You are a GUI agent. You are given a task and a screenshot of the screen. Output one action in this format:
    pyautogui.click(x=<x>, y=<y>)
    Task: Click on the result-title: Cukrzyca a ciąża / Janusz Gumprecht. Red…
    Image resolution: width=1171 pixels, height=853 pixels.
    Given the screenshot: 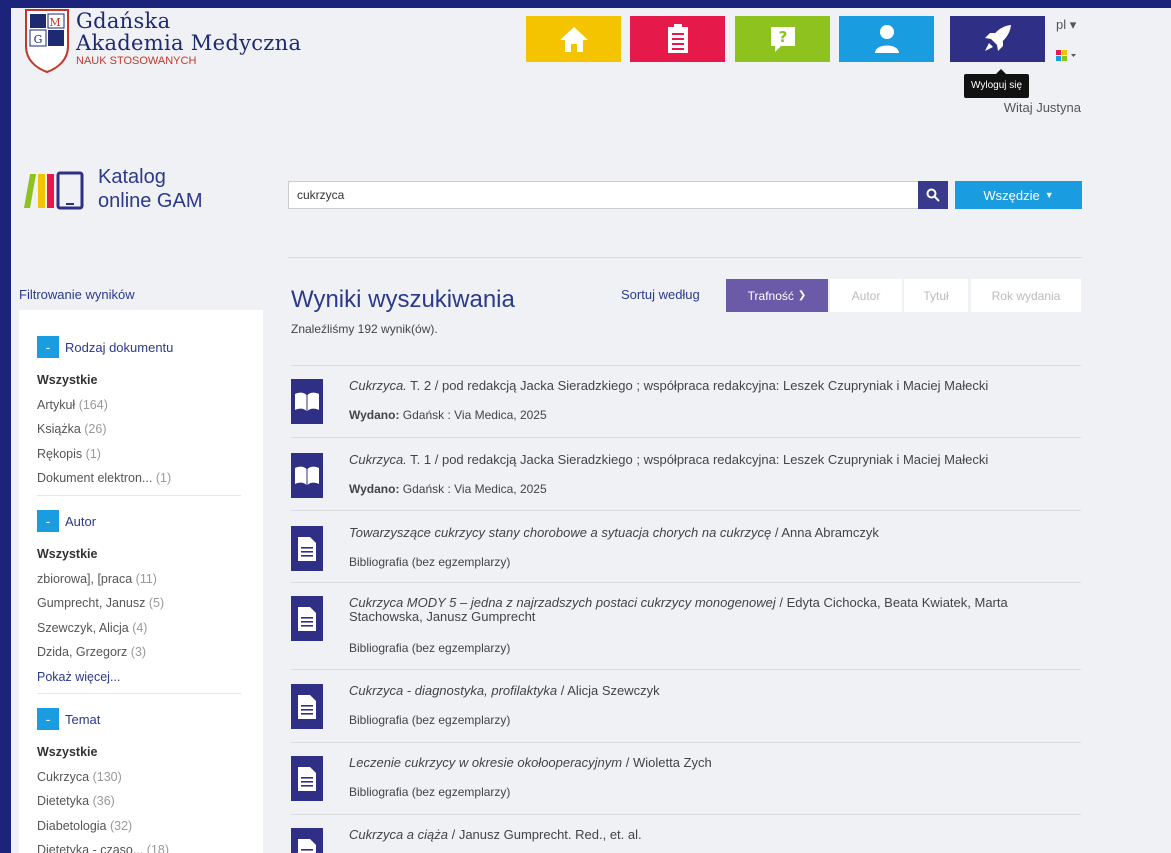 What is the action you would take?
    pyautogui.click(x=699, y=835)
    